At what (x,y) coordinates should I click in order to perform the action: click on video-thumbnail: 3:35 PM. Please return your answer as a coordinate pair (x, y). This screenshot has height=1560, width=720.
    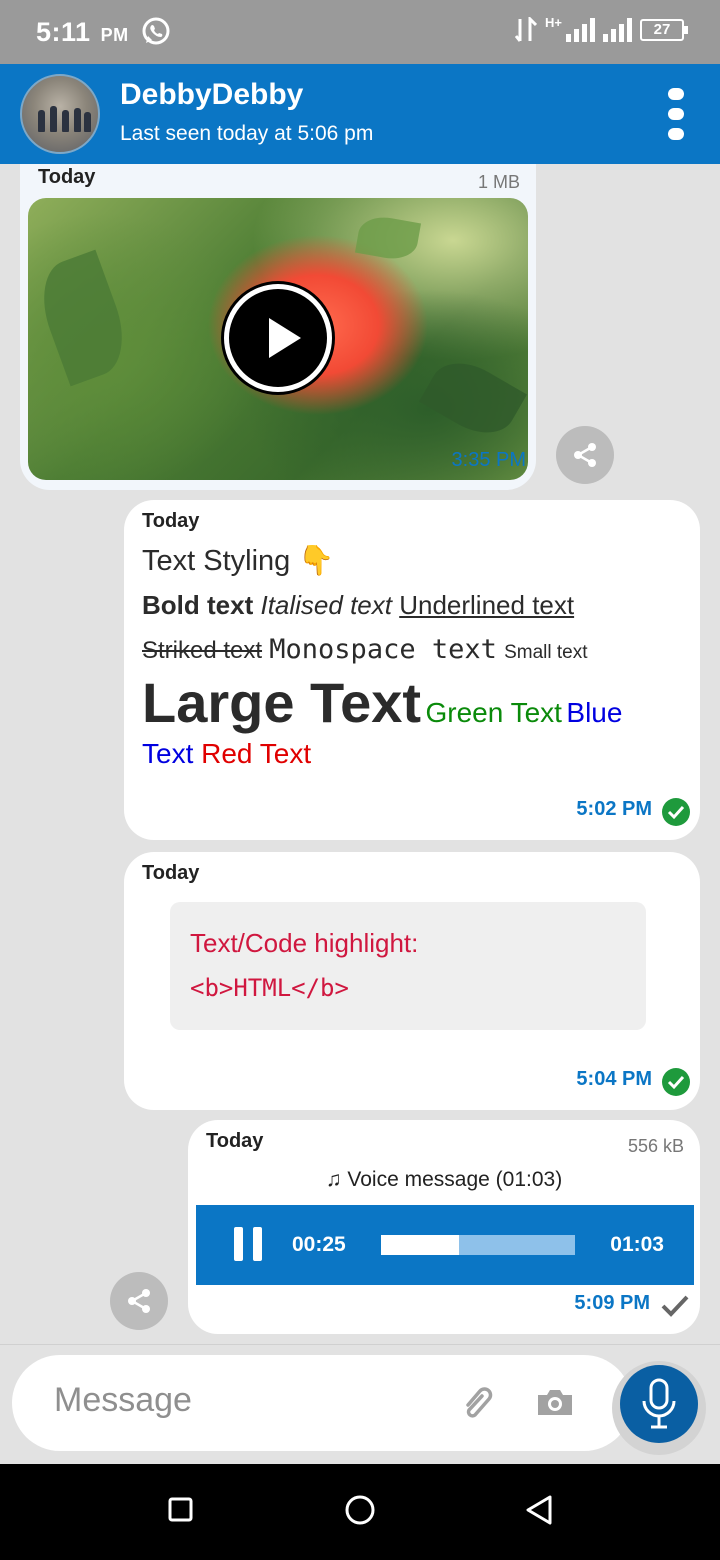
    Looking at the image, I should click on (278, 339).